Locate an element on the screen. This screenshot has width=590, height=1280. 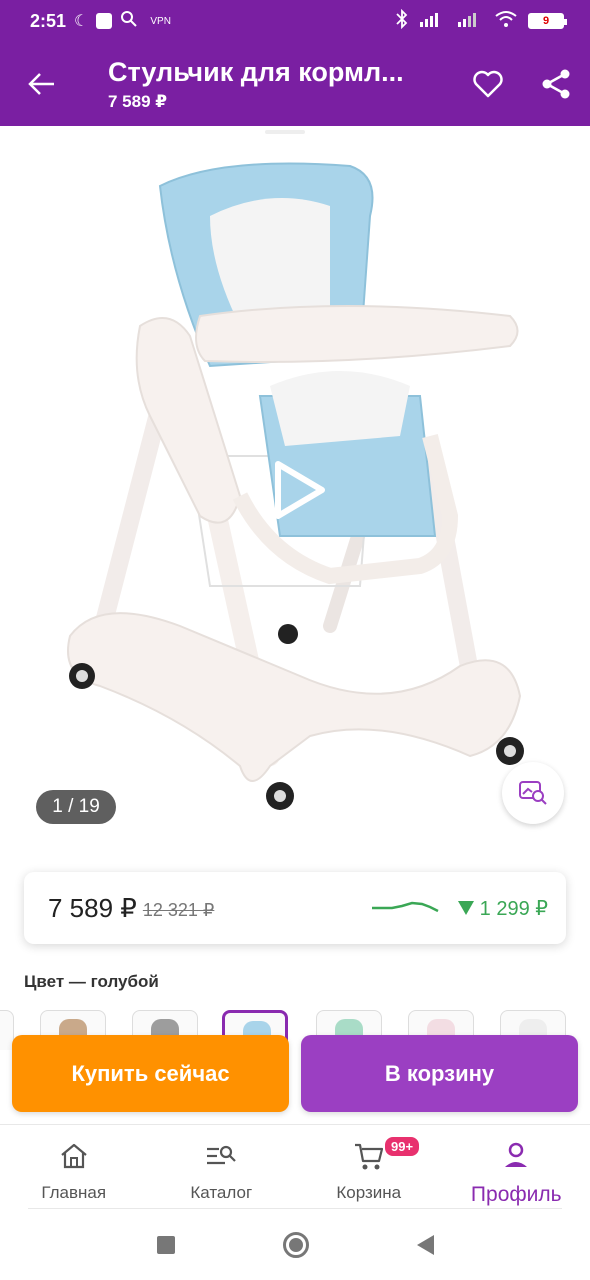
nav-item-cart: 99+ Корзина is located at coordinates (369, 1167).